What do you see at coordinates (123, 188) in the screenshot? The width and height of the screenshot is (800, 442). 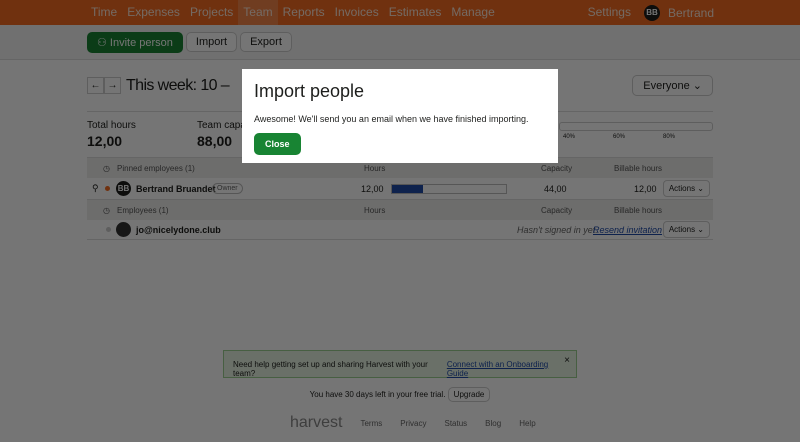 I see `avatar: BB` at bounding box center [123, 188].